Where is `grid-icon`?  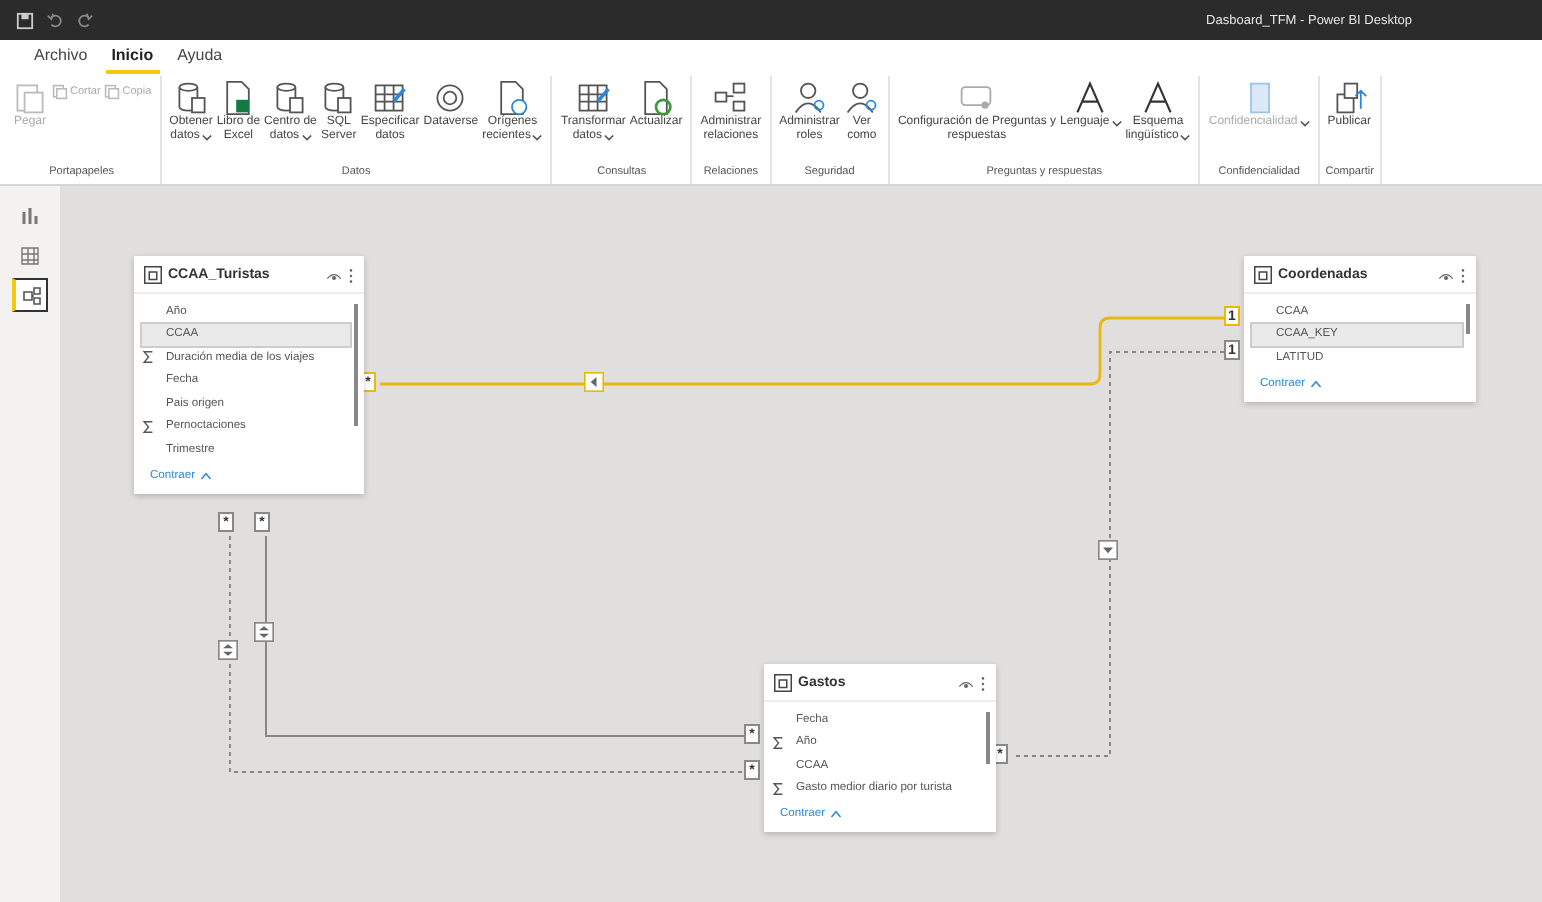
grid-icon is located at coordinates (30, 255).